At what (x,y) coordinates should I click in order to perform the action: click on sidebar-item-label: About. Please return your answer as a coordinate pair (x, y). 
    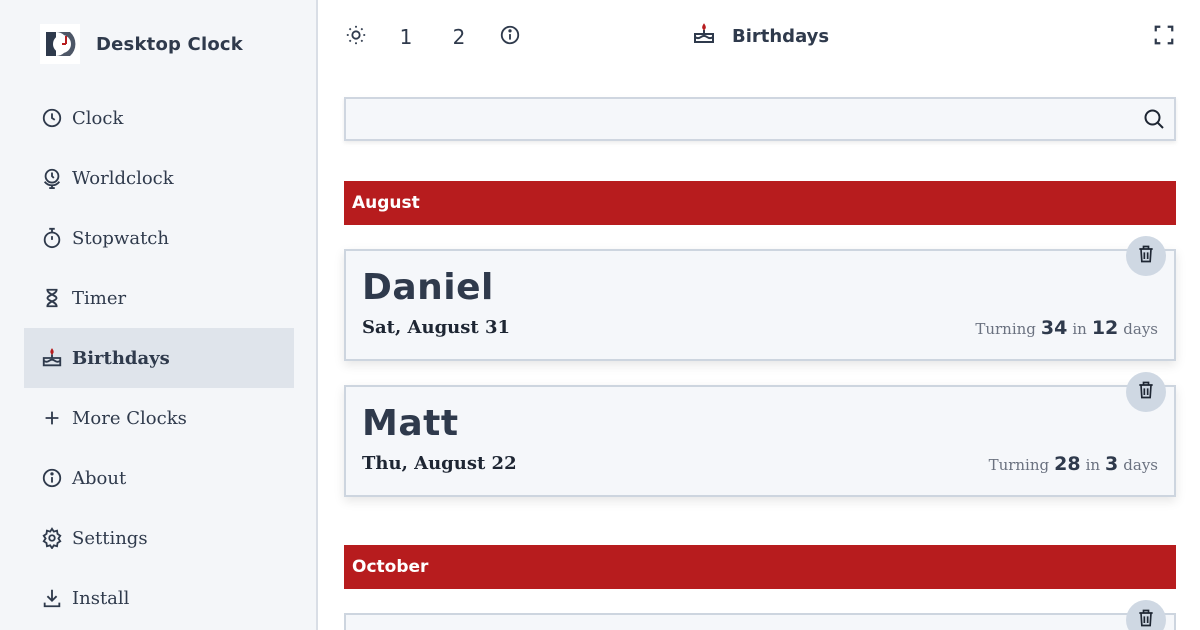
    Looking at the image, I should click on (99, 478).